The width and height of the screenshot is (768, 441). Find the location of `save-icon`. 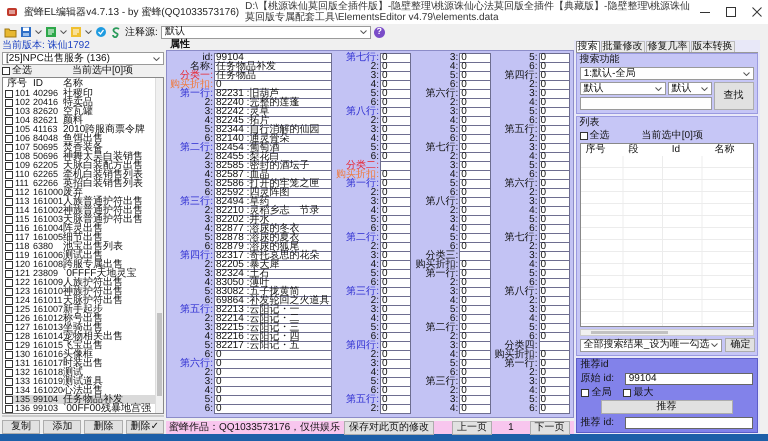

save-icon is located at coordinates (26, 32).